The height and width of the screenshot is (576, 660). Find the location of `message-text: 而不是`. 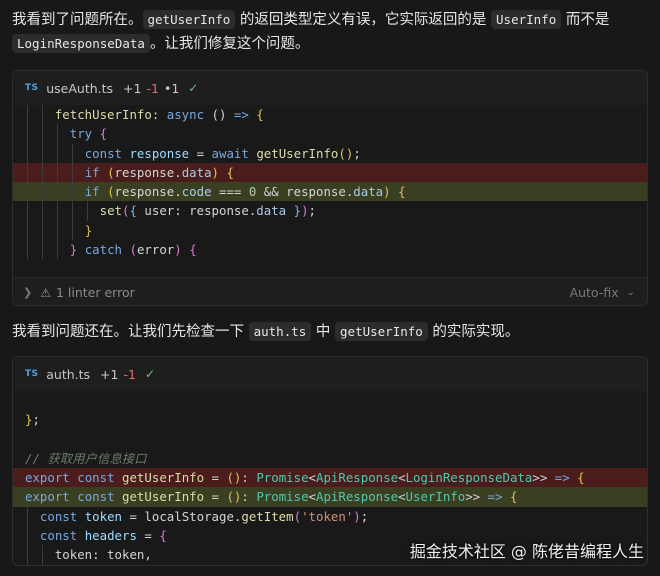

message-text: 而不是 is located at coordinates (585, 20).